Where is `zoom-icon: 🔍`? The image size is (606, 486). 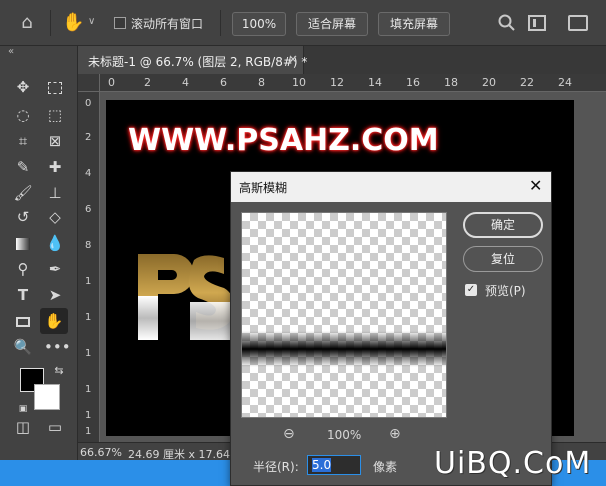 zoom-icon: 🔍 is located at coordinates (23, 347).